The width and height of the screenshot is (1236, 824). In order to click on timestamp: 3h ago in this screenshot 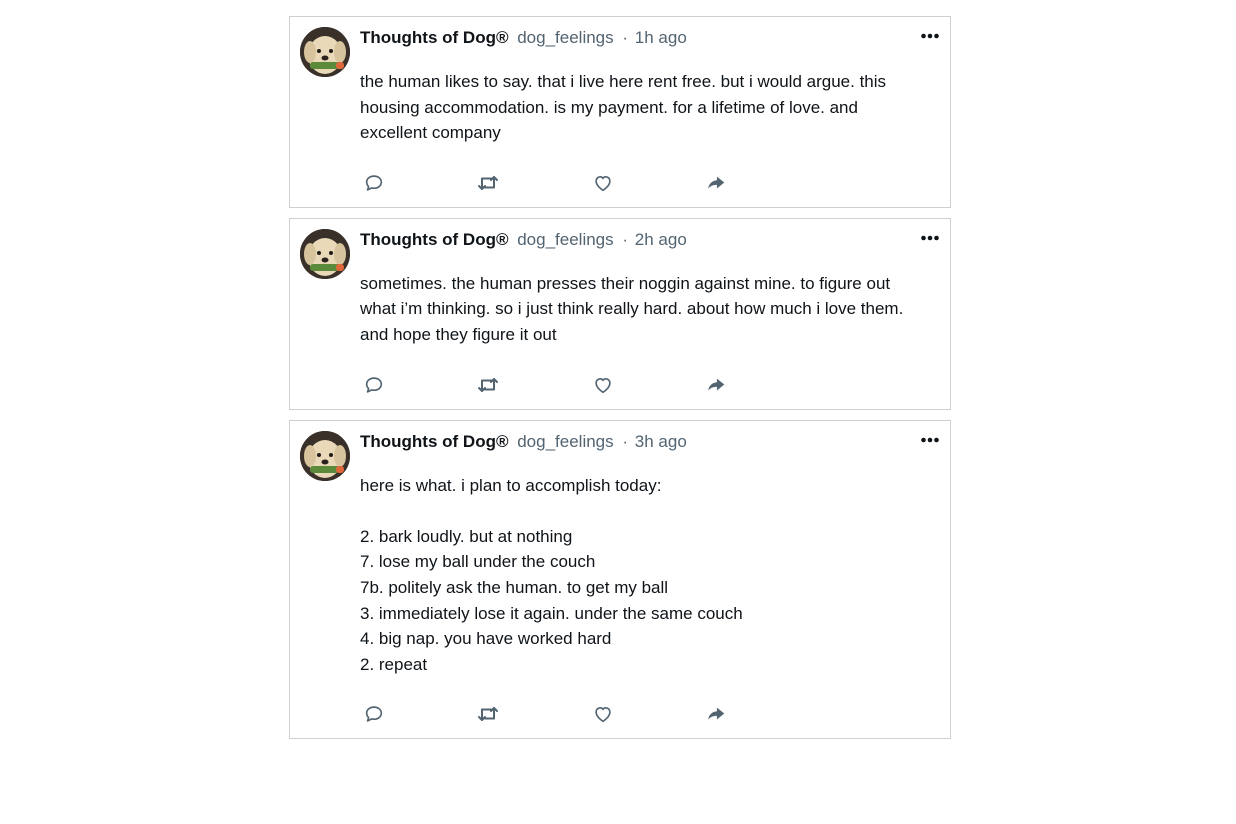, I will do `click(661, 441)`.